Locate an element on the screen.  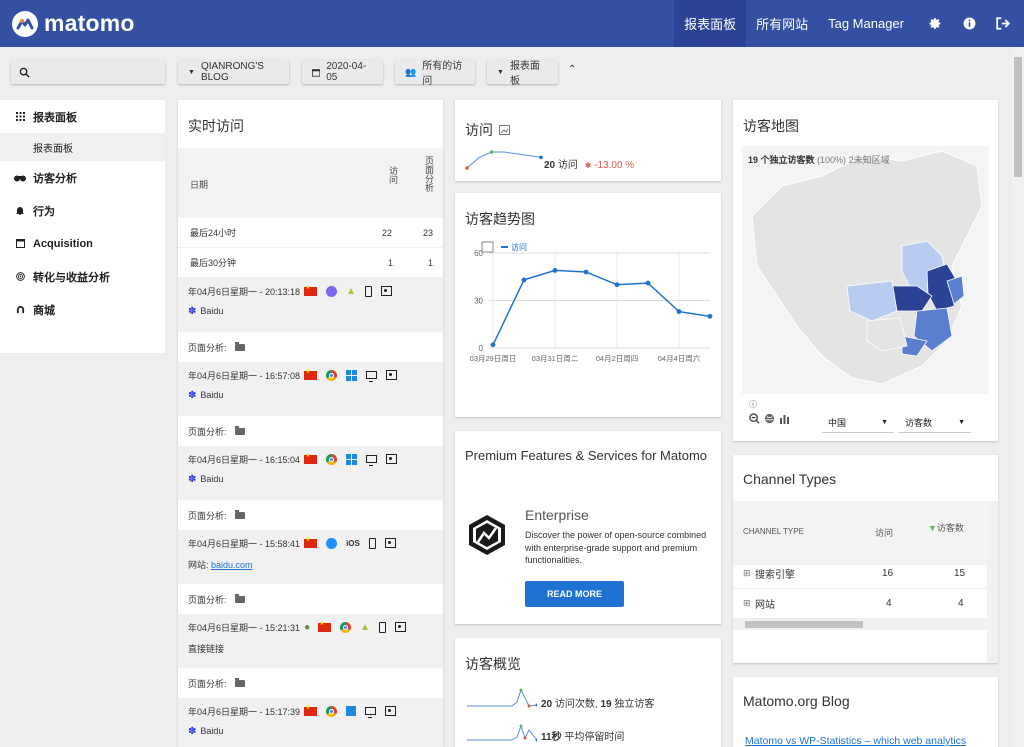
map-canvas: 19 个独立访客数 (100%) 2未知区域 is located at coordinates (865, 270).